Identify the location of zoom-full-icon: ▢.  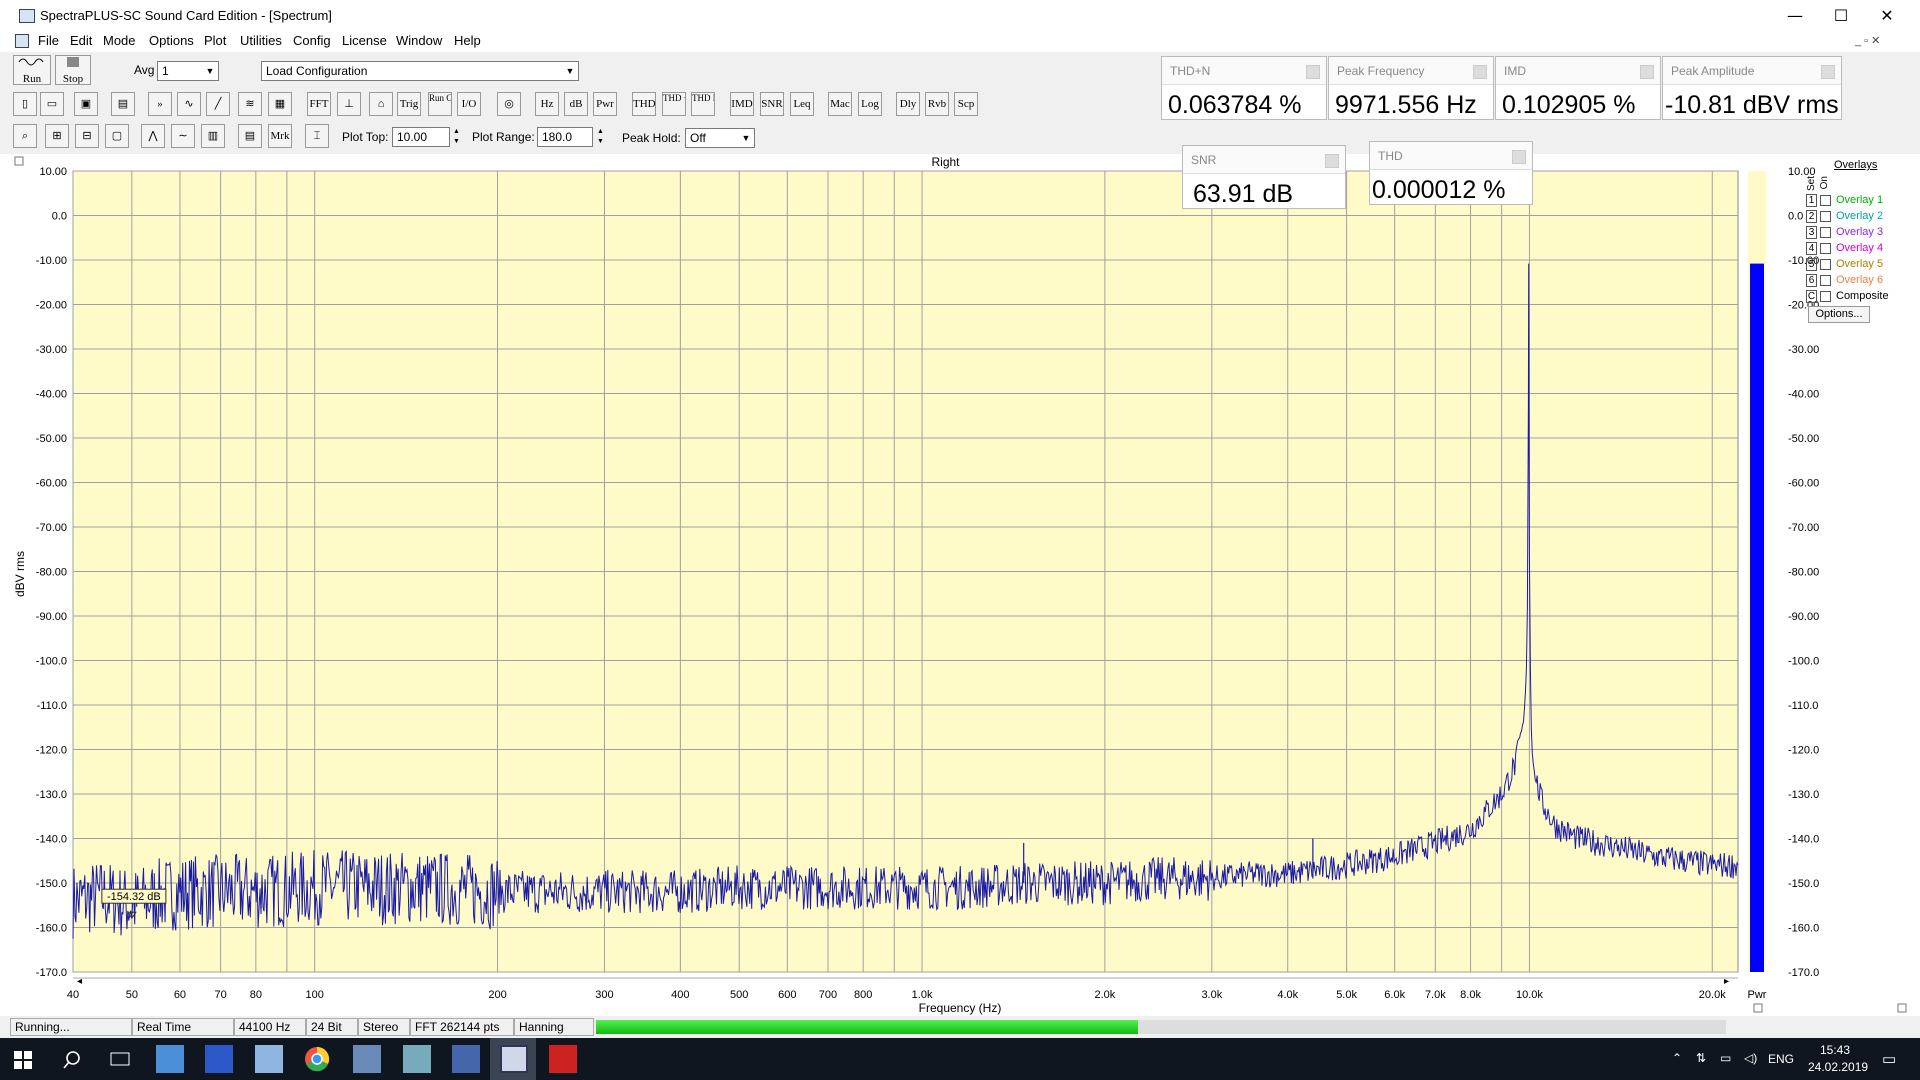
(117, 136).